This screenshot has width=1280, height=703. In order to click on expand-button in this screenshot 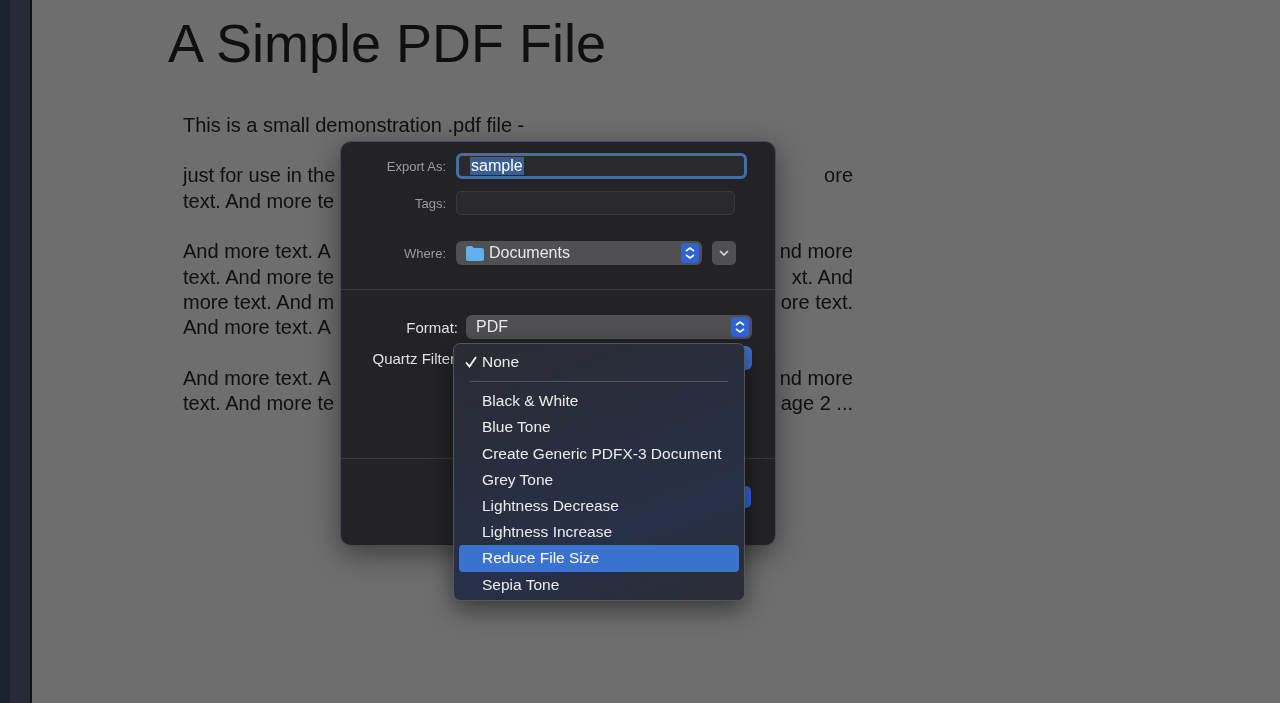, I will do `click(724, 253)`.